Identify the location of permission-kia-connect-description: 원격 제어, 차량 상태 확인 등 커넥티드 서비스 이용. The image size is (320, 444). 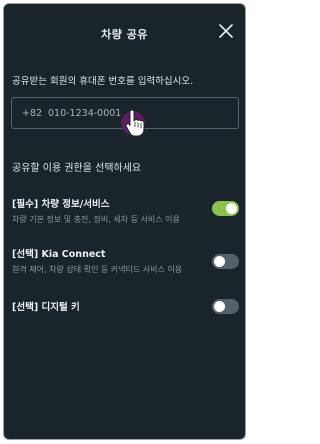
(97, 269).